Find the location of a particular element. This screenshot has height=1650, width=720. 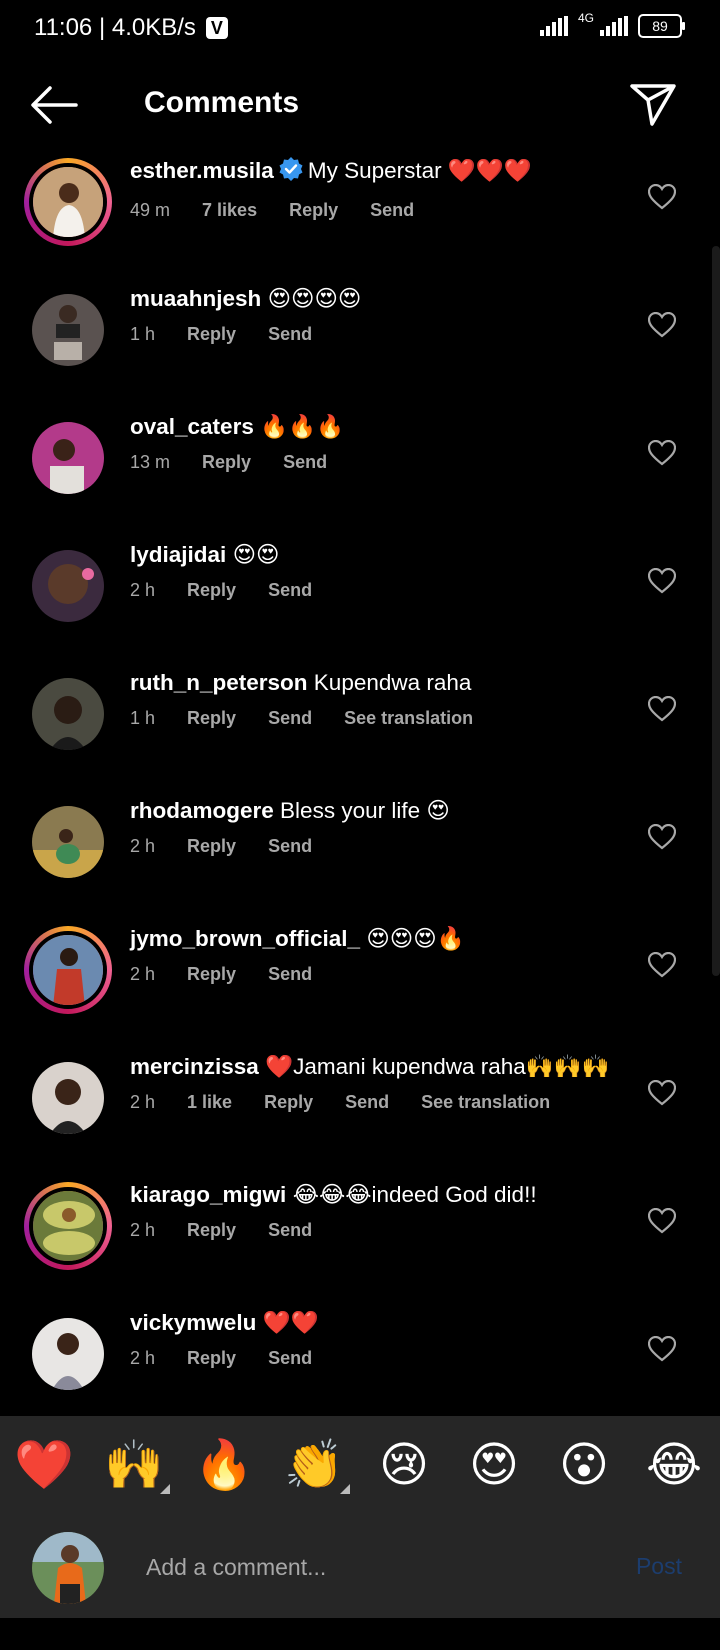

clapping-hands-emoji: 👏 is located at coordinates (316, 1466).